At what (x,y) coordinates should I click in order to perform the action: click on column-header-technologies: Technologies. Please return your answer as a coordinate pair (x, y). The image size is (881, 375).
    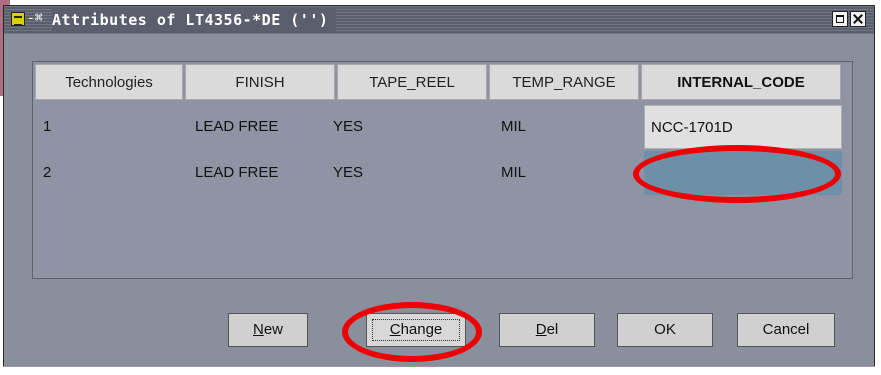
    Looking at the image, I should click on (109, 82).